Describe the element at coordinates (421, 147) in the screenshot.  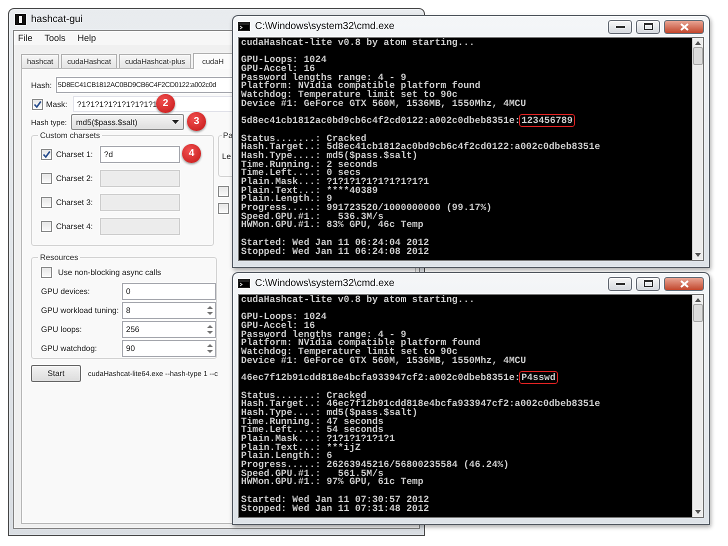
I see `console-line: Hash.Target..: 5d8ec41cb1812ac0bd9cb6c4f2cd0122:a002c0dbeb8351e` at that location.